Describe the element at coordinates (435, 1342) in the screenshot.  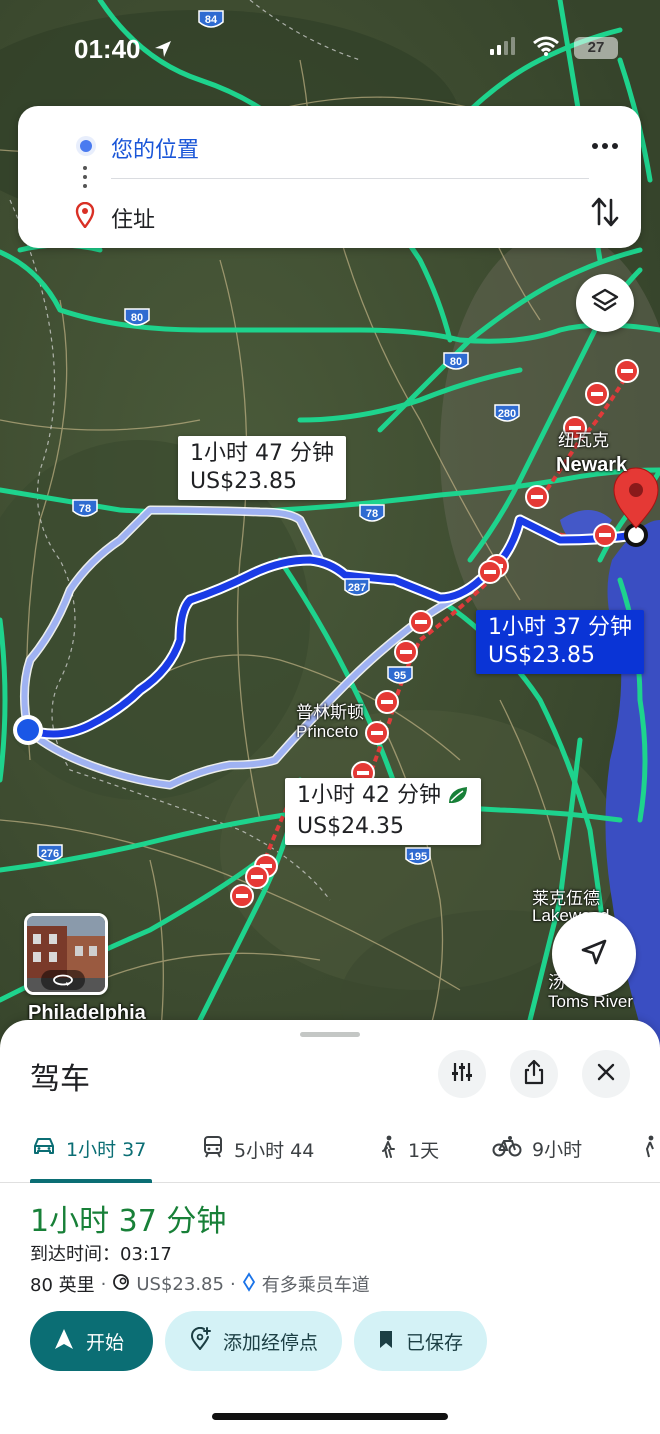
I see `saved-label: 已保存` at that location.